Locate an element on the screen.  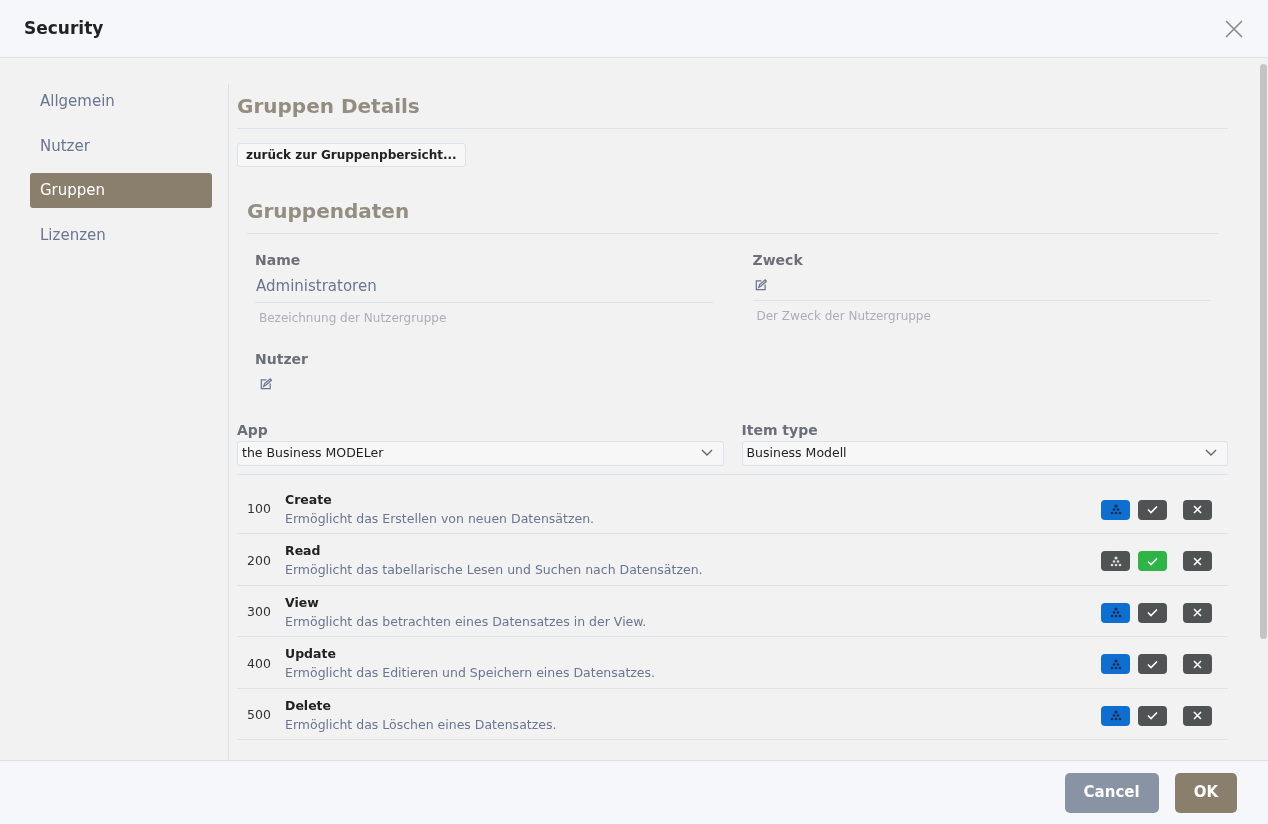
permission-code: 400 is located at coordinates (259, 663).